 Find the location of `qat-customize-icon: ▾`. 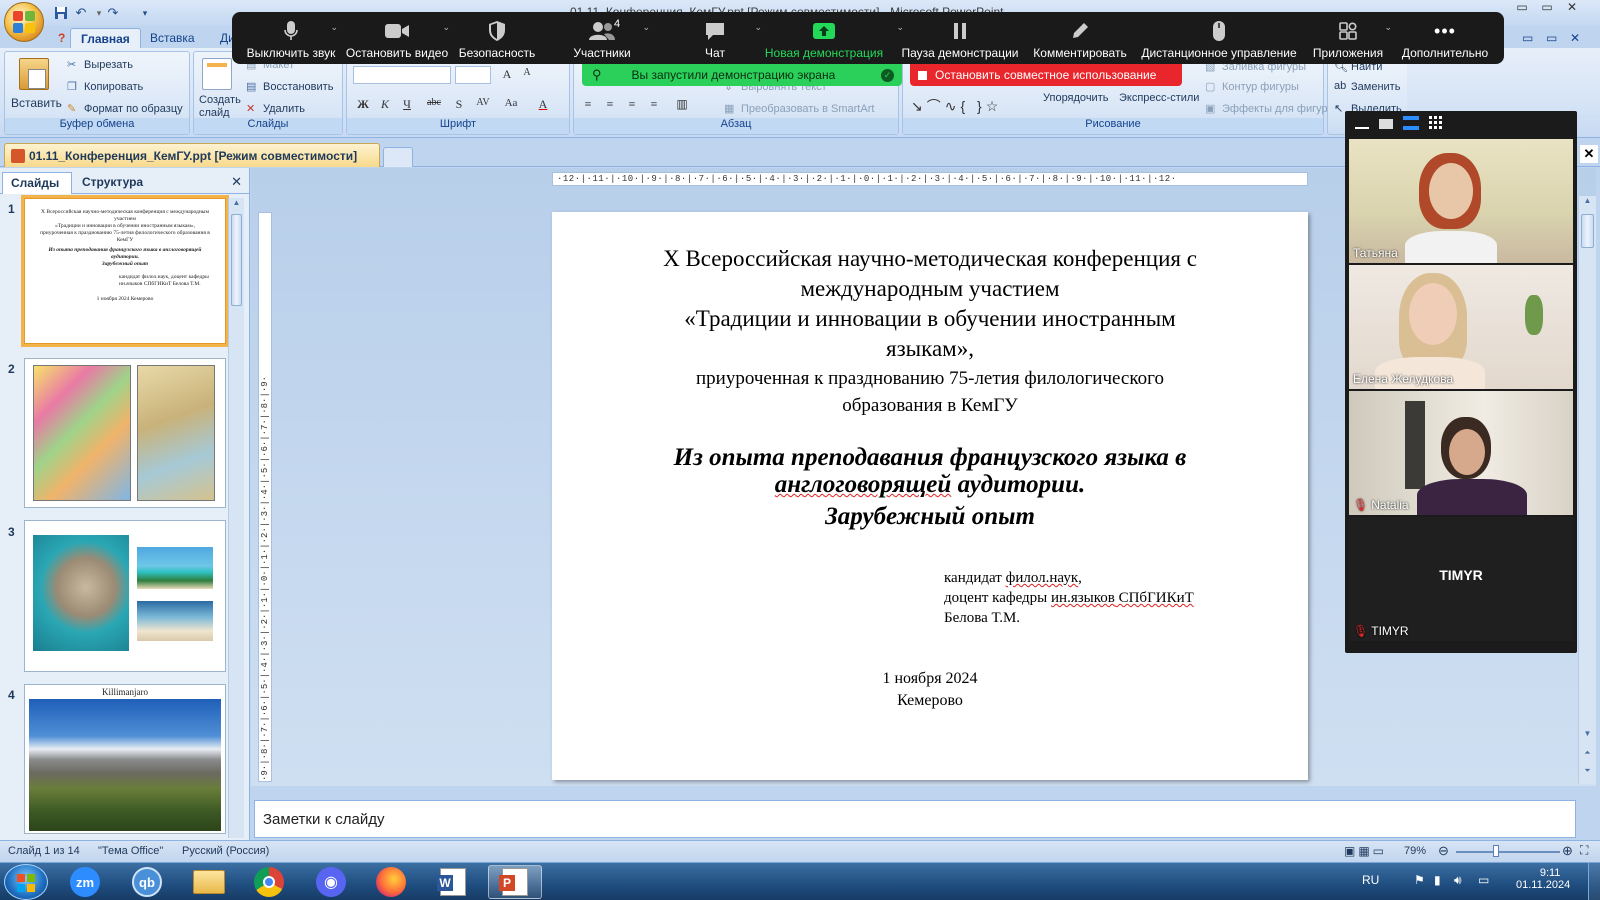

qat-customize-icon: ▾ is located at coordinates (145, 13).